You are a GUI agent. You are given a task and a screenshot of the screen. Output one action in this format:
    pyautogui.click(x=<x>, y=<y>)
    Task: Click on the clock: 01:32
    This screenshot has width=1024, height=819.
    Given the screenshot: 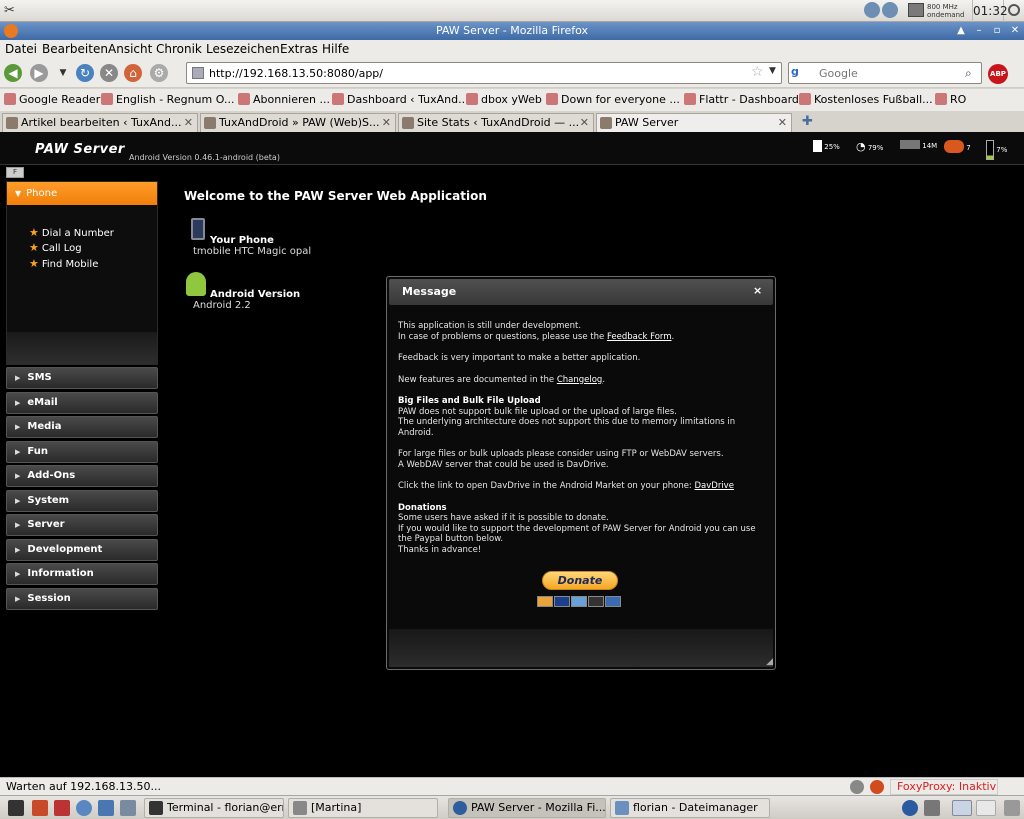 What is the action you would take?
    pyautogui.click(x=990, y=11)
    